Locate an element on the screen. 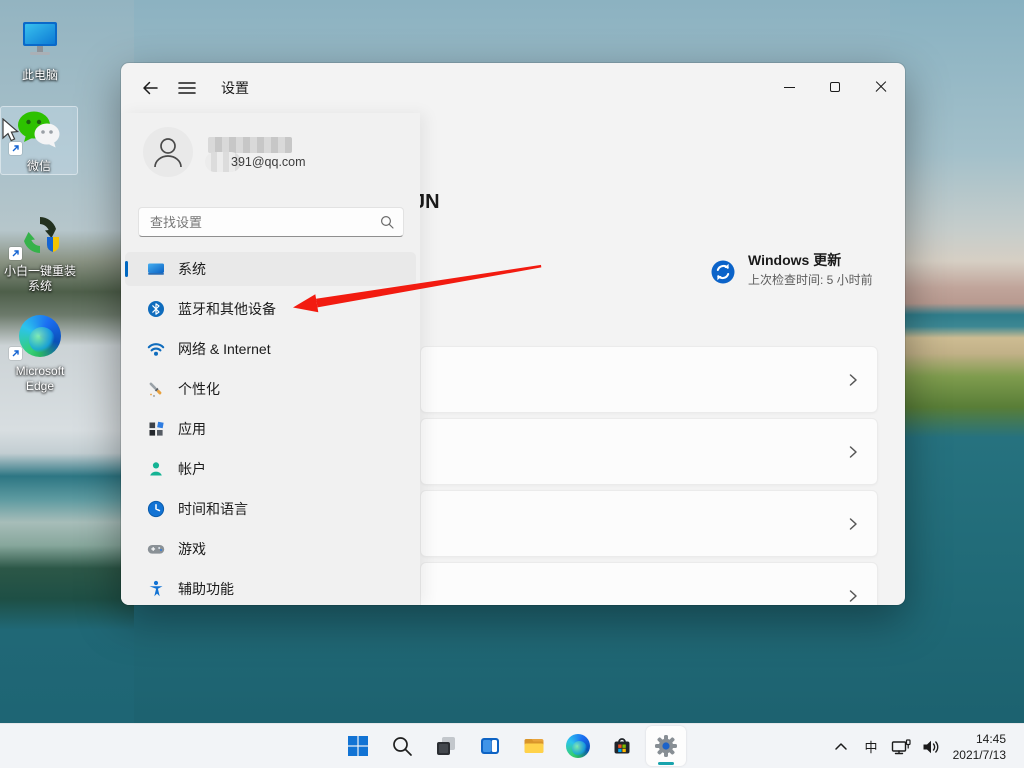 This screenshot has width=1024, height=768. close-icon is located at coordinates (881, 87).